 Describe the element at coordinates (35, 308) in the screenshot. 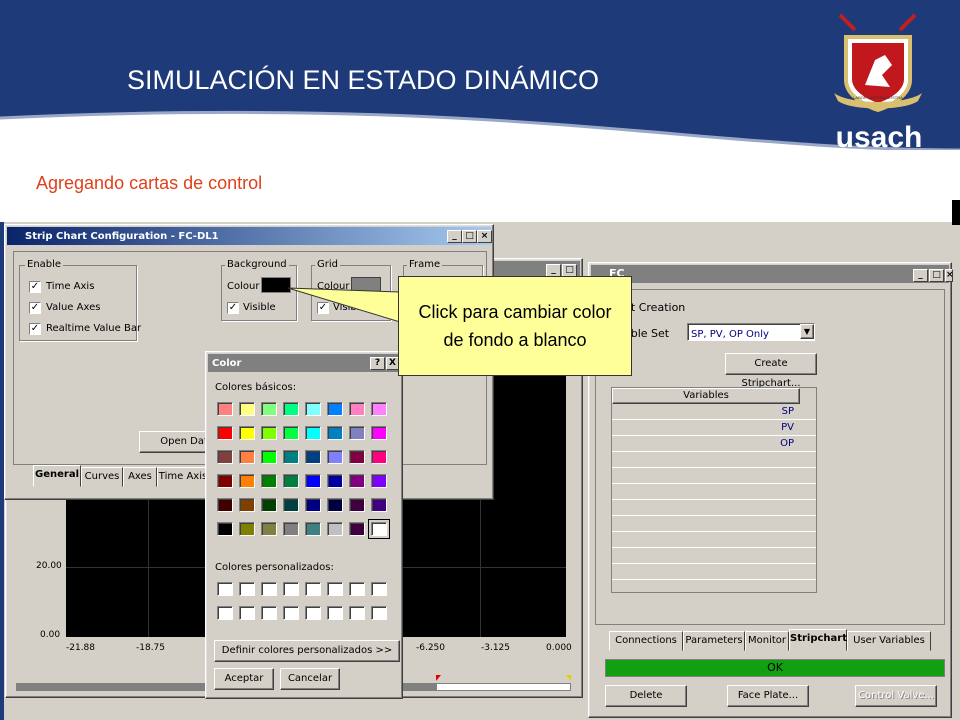

I see `value-axes-checkbox: ✓` at that location.